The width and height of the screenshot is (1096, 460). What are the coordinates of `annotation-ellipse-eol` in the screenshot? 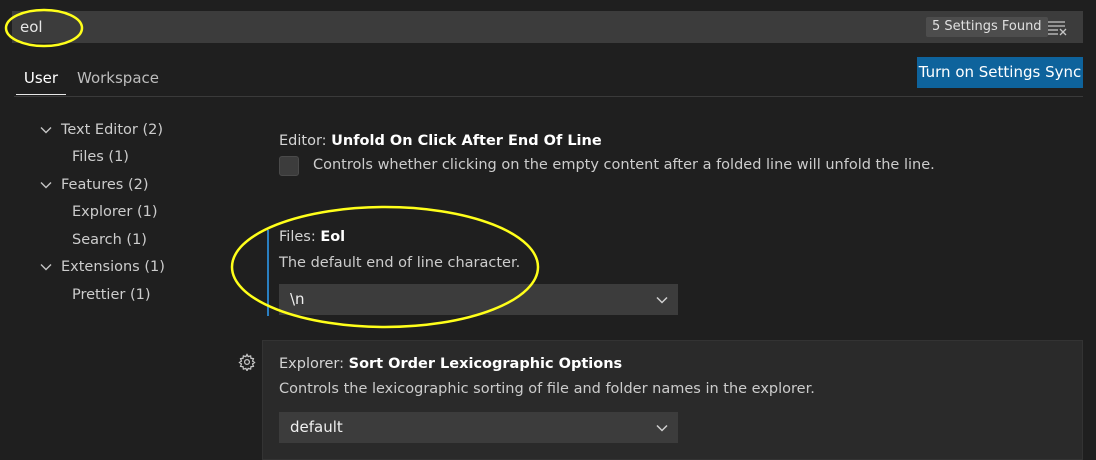 It's located at (385, 267).